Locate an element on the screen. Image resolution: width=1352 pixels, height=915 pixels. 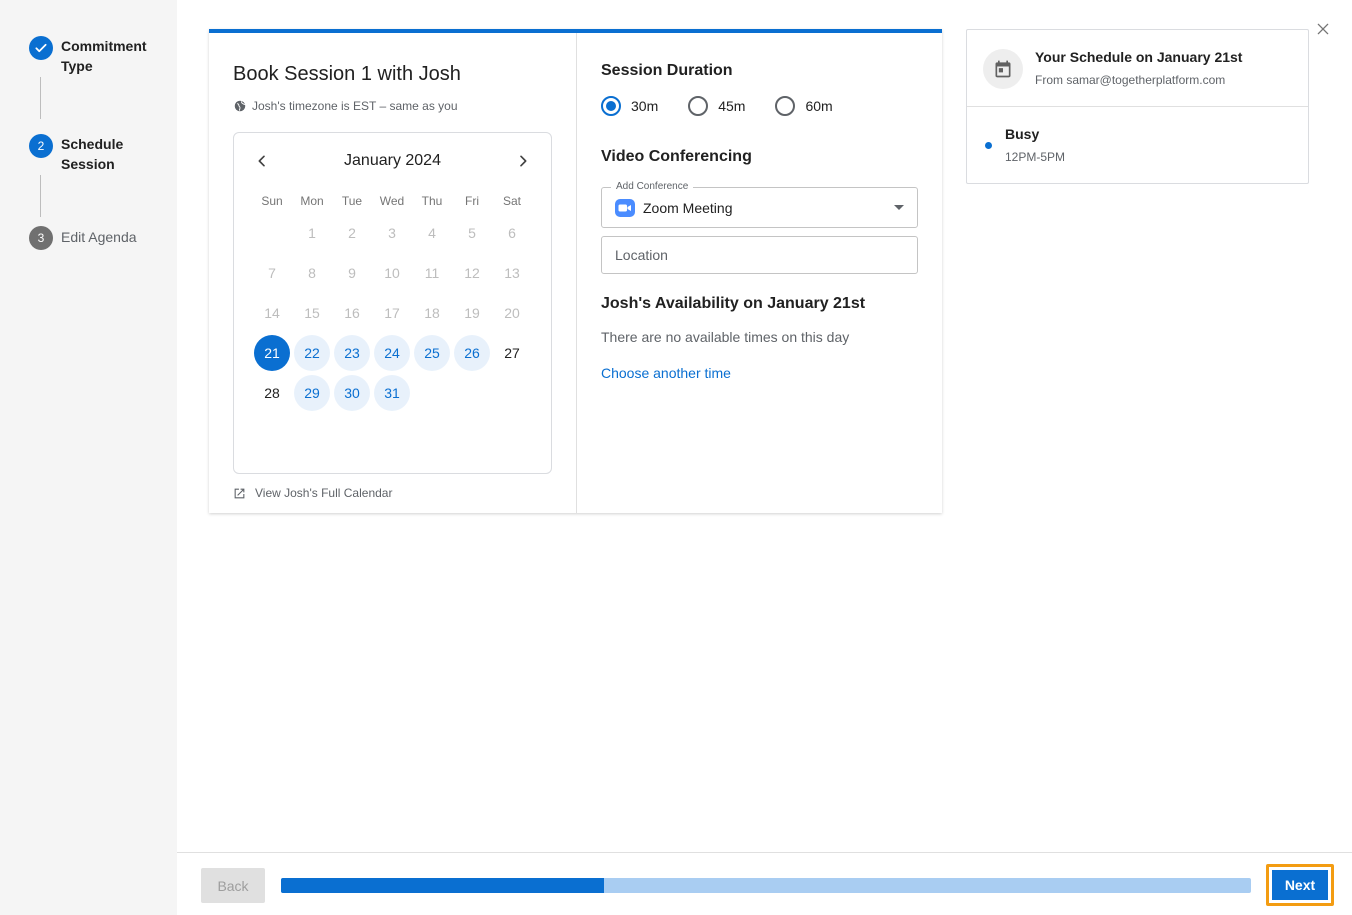
weekday-label: Fri is located at coordinates (472, 201).